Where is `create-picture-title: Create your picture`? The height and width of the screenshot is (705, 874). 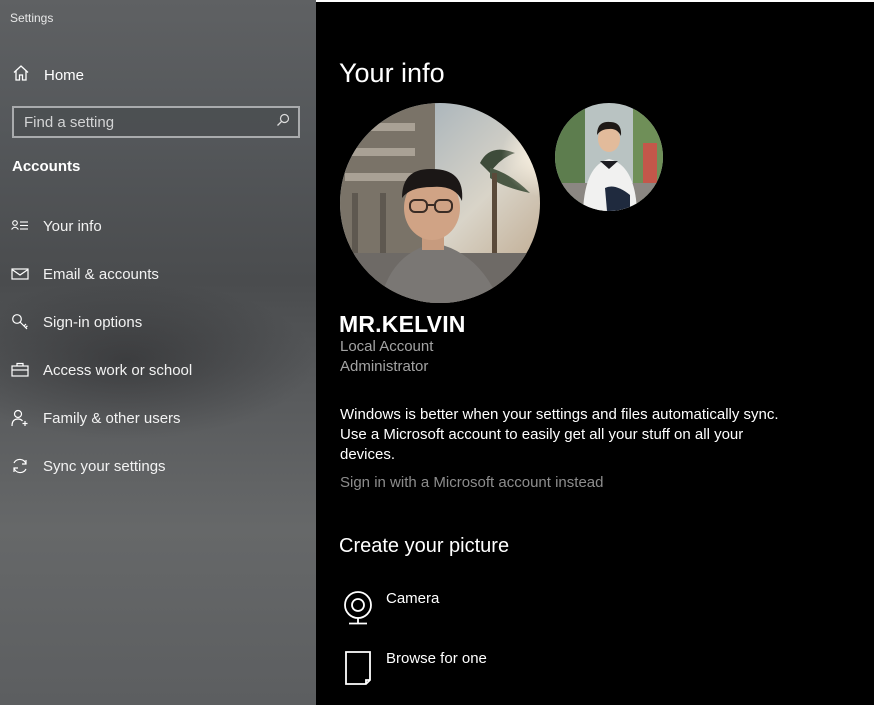 create-picture-title: Create your picture is located at coordinates (424, 546).